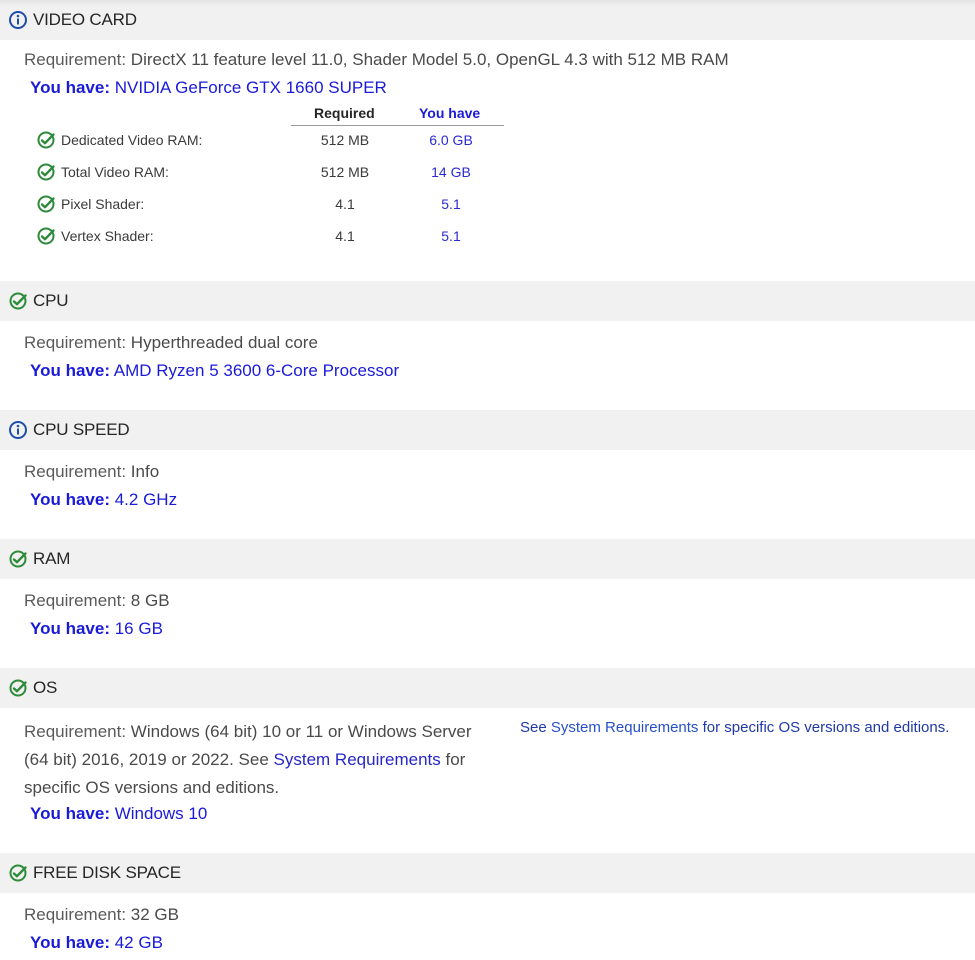 The image size is (975, 960). What do you see at coordinates (96, 942) in the screenshot?
I see `you-have-text: You have: 42 GB` at bounding box center [96, 942].